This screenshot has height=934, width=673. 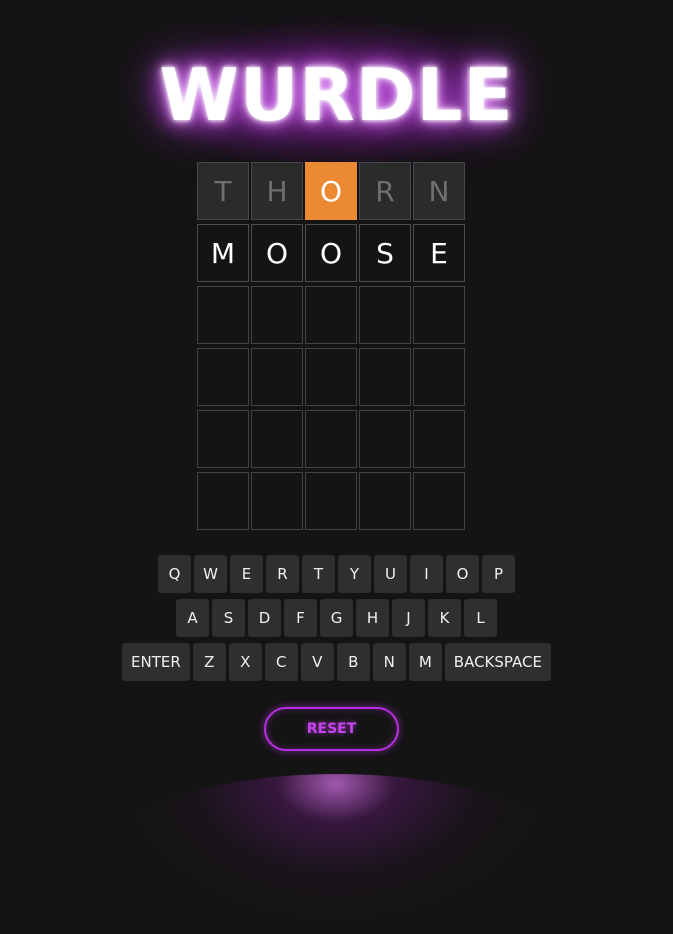 I want to click on key-p: P, so click(x=498, y=574).